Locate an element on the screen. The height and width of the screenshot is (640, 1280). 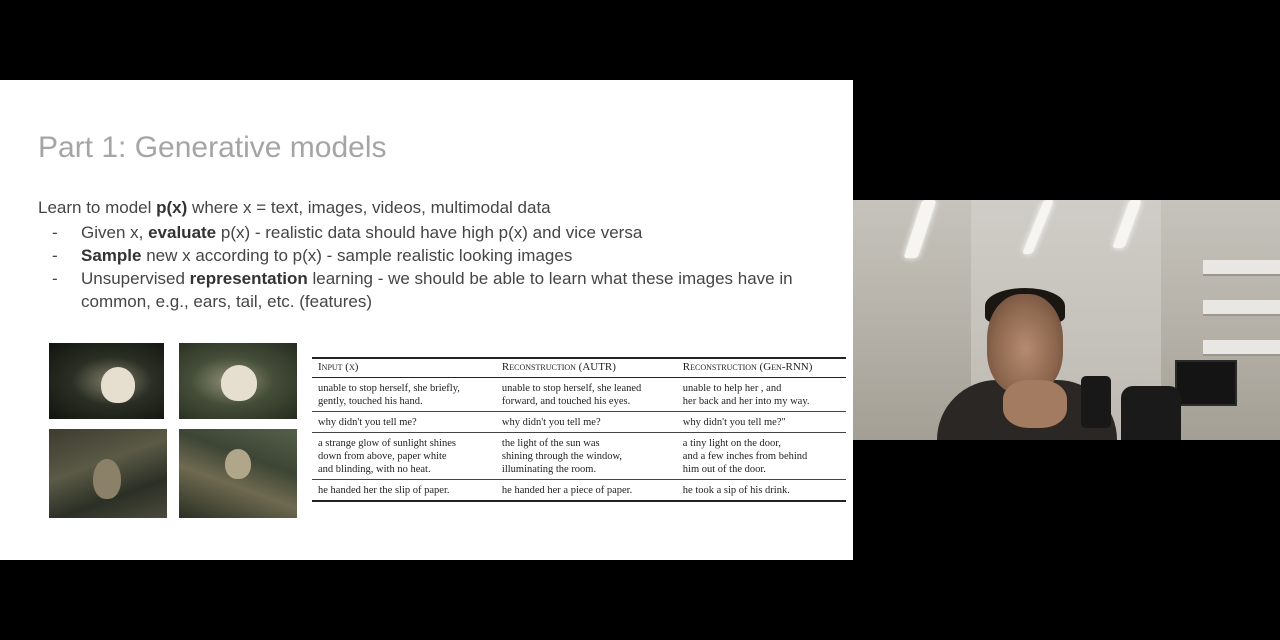
bullet-bold: evaluate is located at coordinates (182, 232).